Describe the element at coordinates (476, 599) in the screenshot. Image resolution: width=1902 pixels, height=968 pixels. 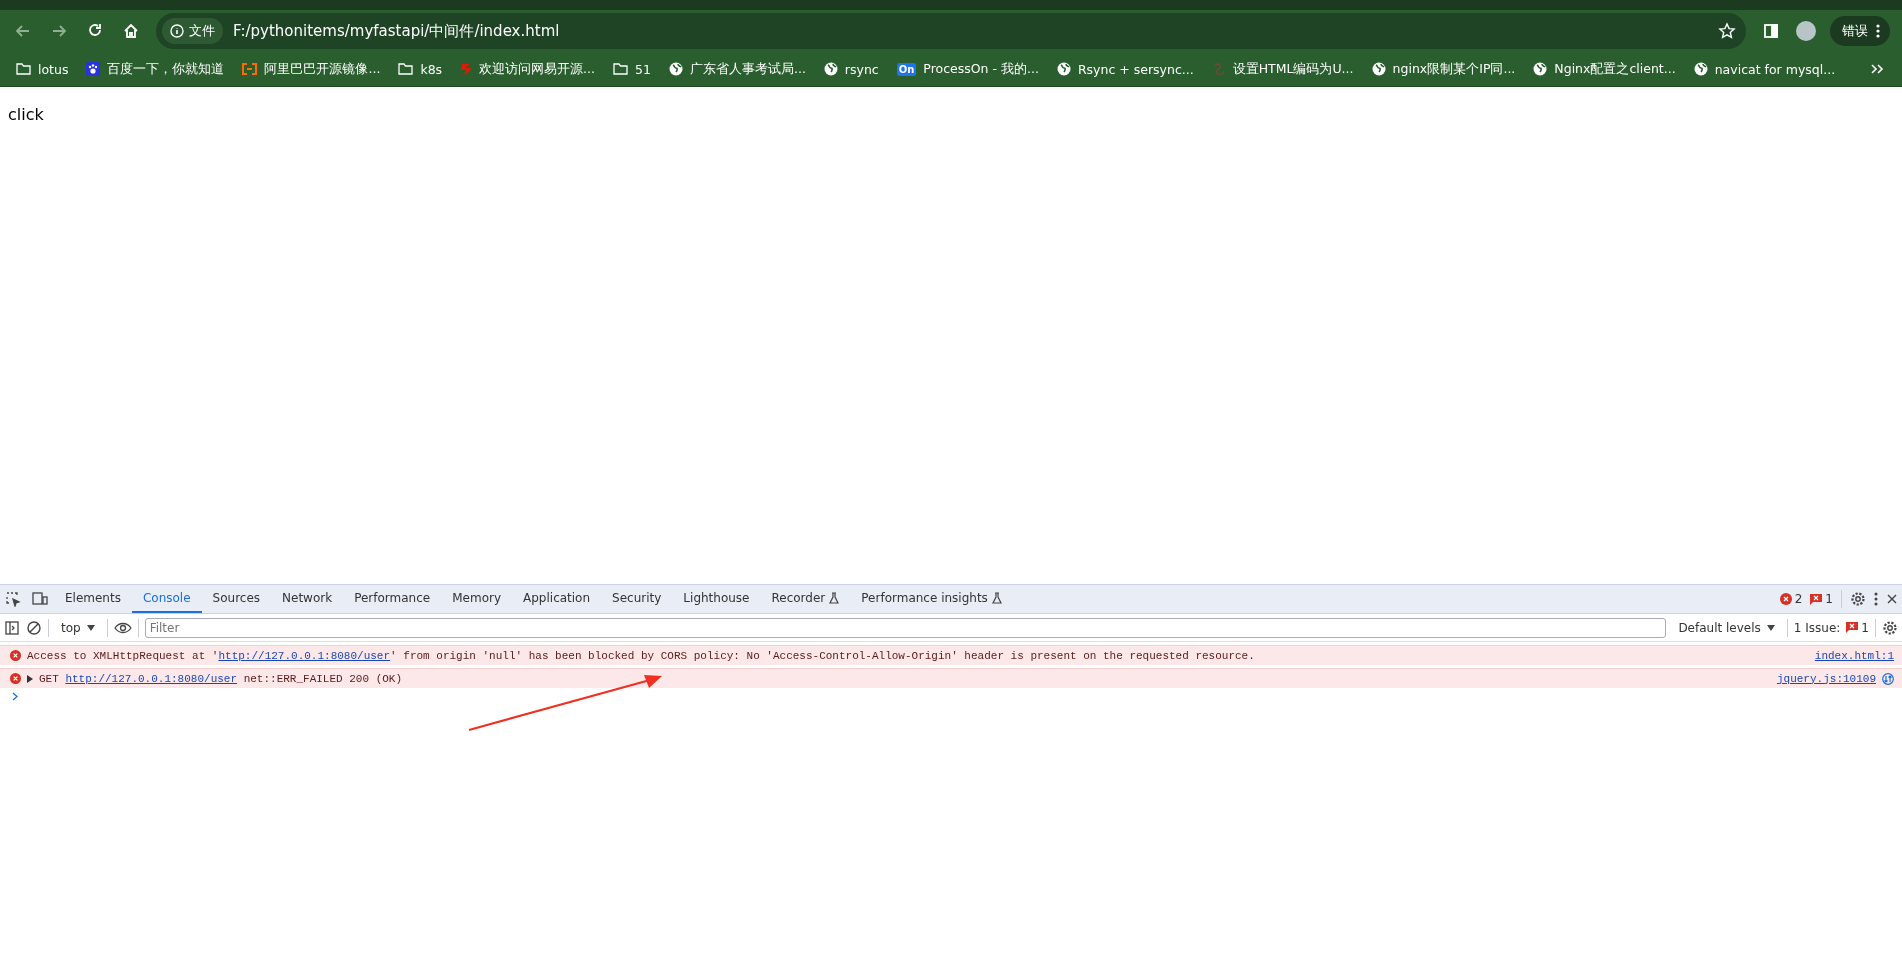
I see `devtools-tab: Memory` at that location.